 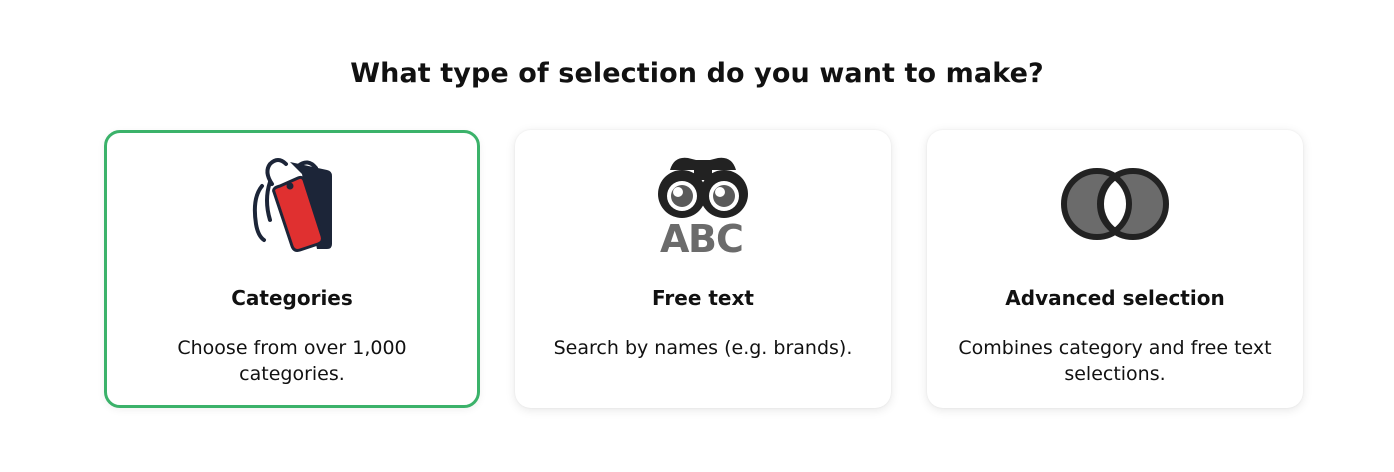 I want to click on svg-text: B, so click(x=702, y=236).